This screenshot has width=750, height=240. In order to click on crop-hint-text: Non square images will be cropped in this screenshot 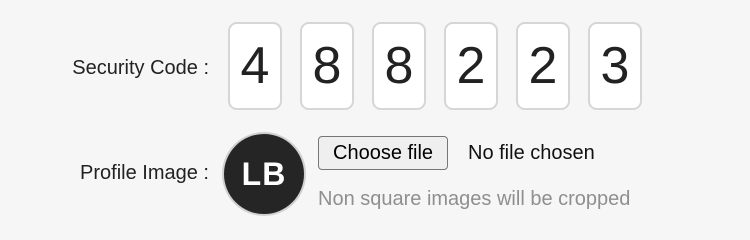, I will do `click(474, 199)`.